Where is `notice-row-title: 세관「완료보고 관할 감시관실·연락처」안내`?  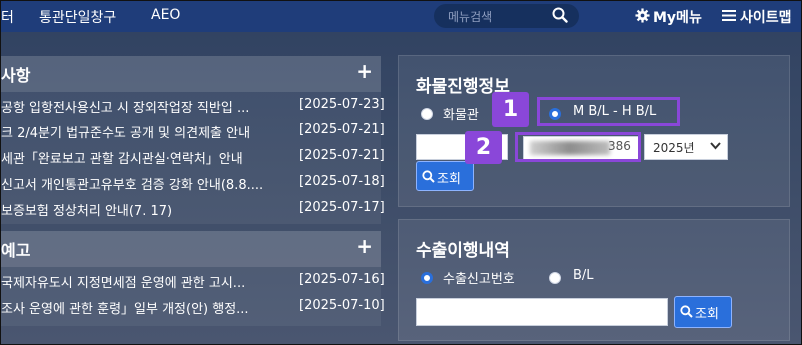 notice-row-title: 세관「완료보고 관할 감시관실·연락처」안내 is located at coordinates (122, 157).